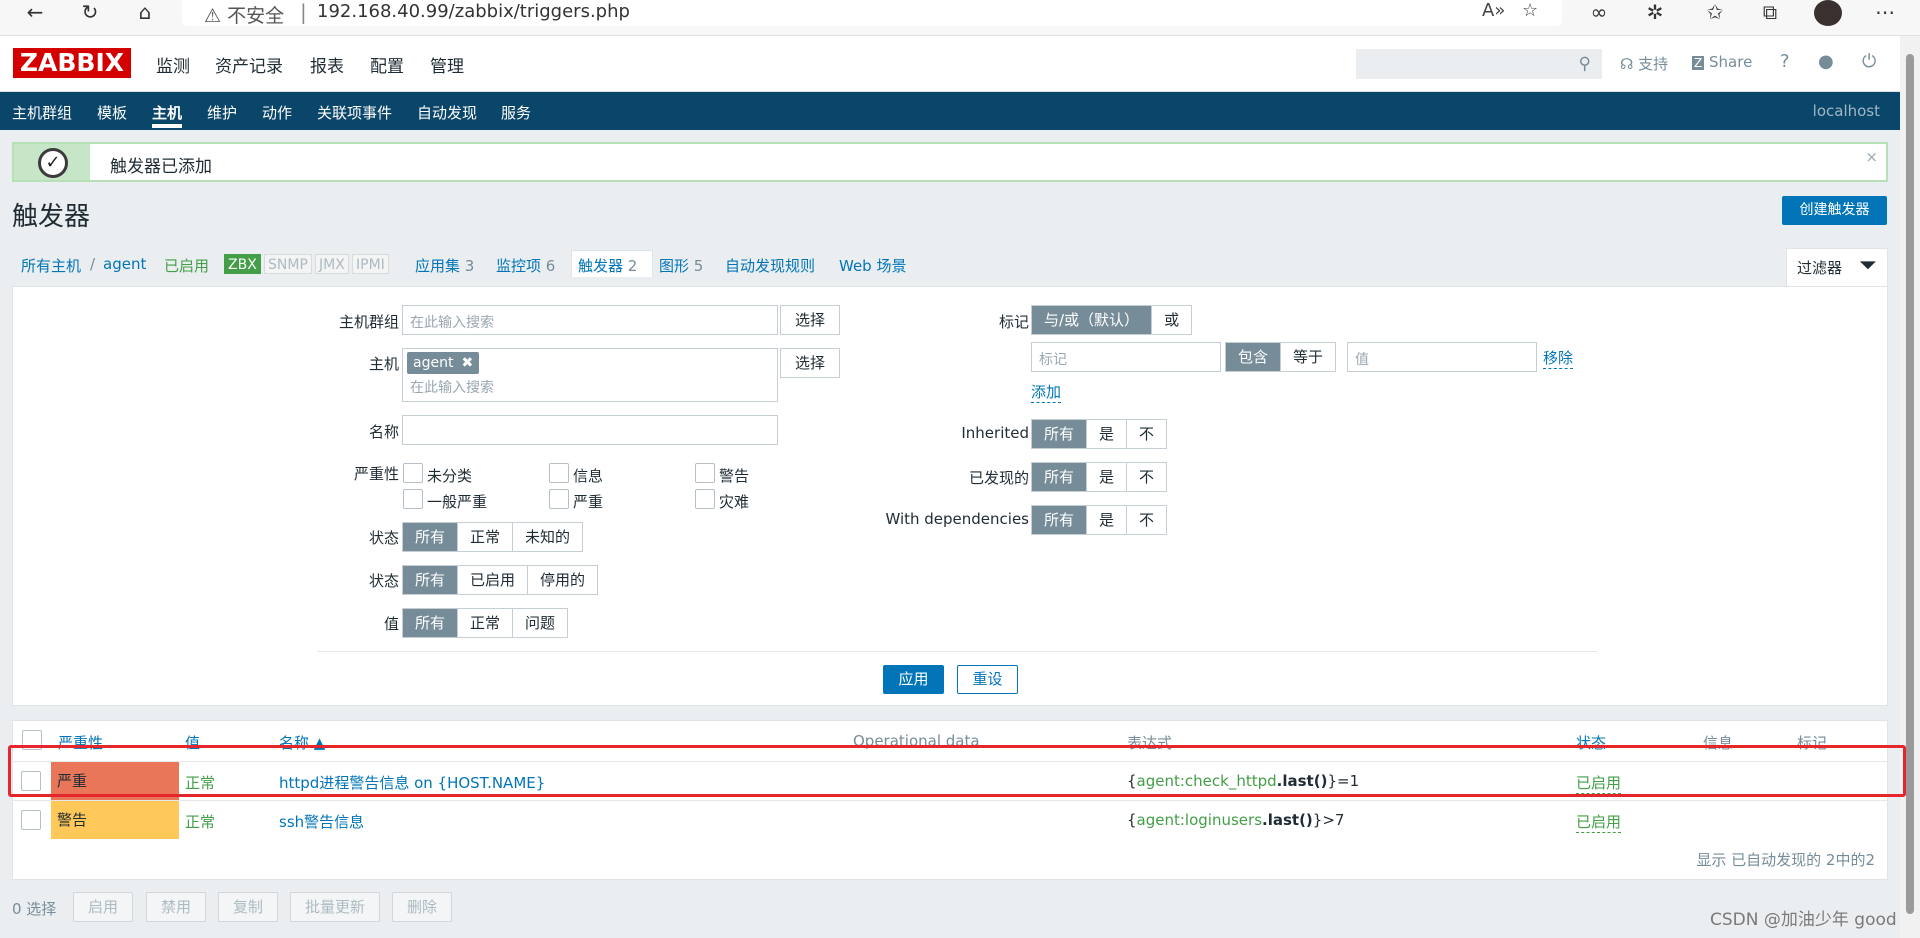 The image size is (1920, 938). I want to click on reset-filter-button: 重设, so click(987, 679).